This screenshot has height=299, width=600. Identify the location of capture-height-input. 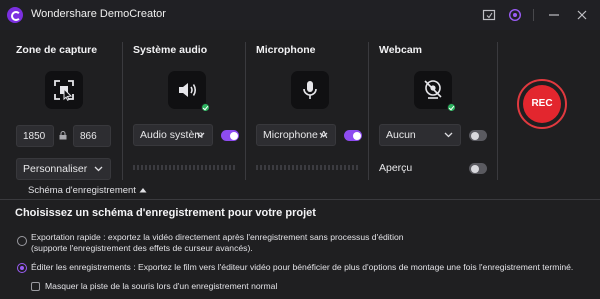
(92, 136).